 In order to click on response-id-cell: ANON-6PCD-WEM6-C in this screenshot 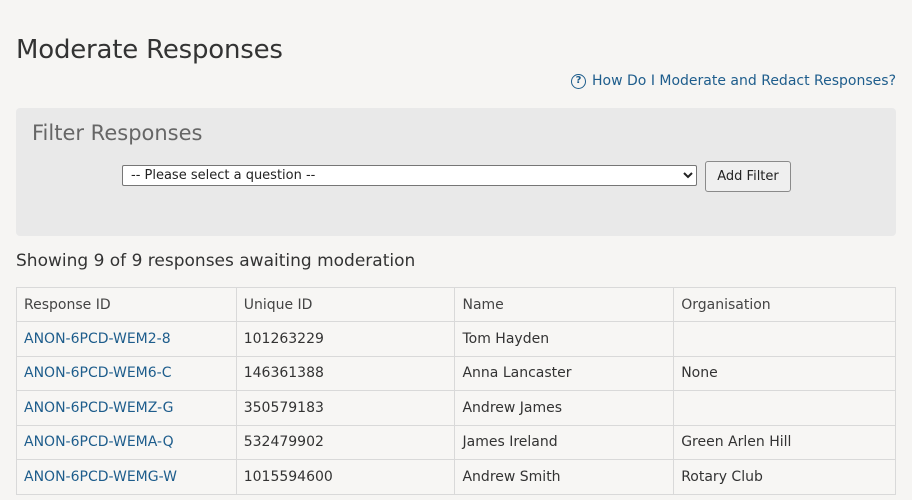, I will do `click(126, 373)`.